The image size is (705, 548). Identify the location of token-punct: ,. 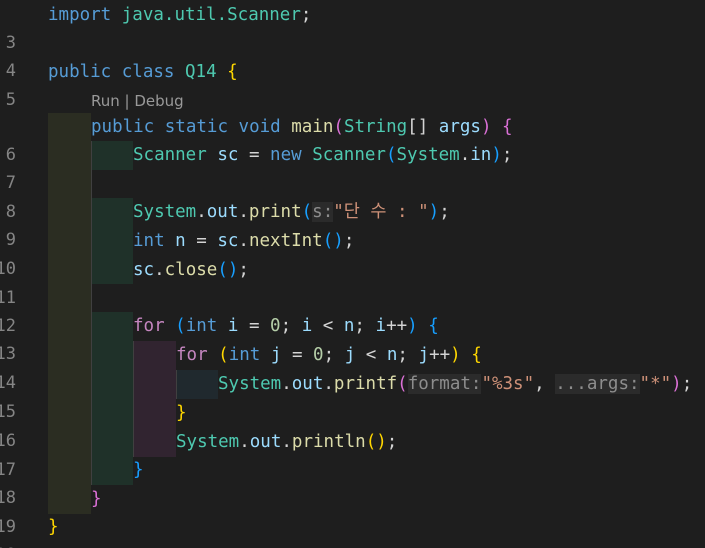
(539, 384).